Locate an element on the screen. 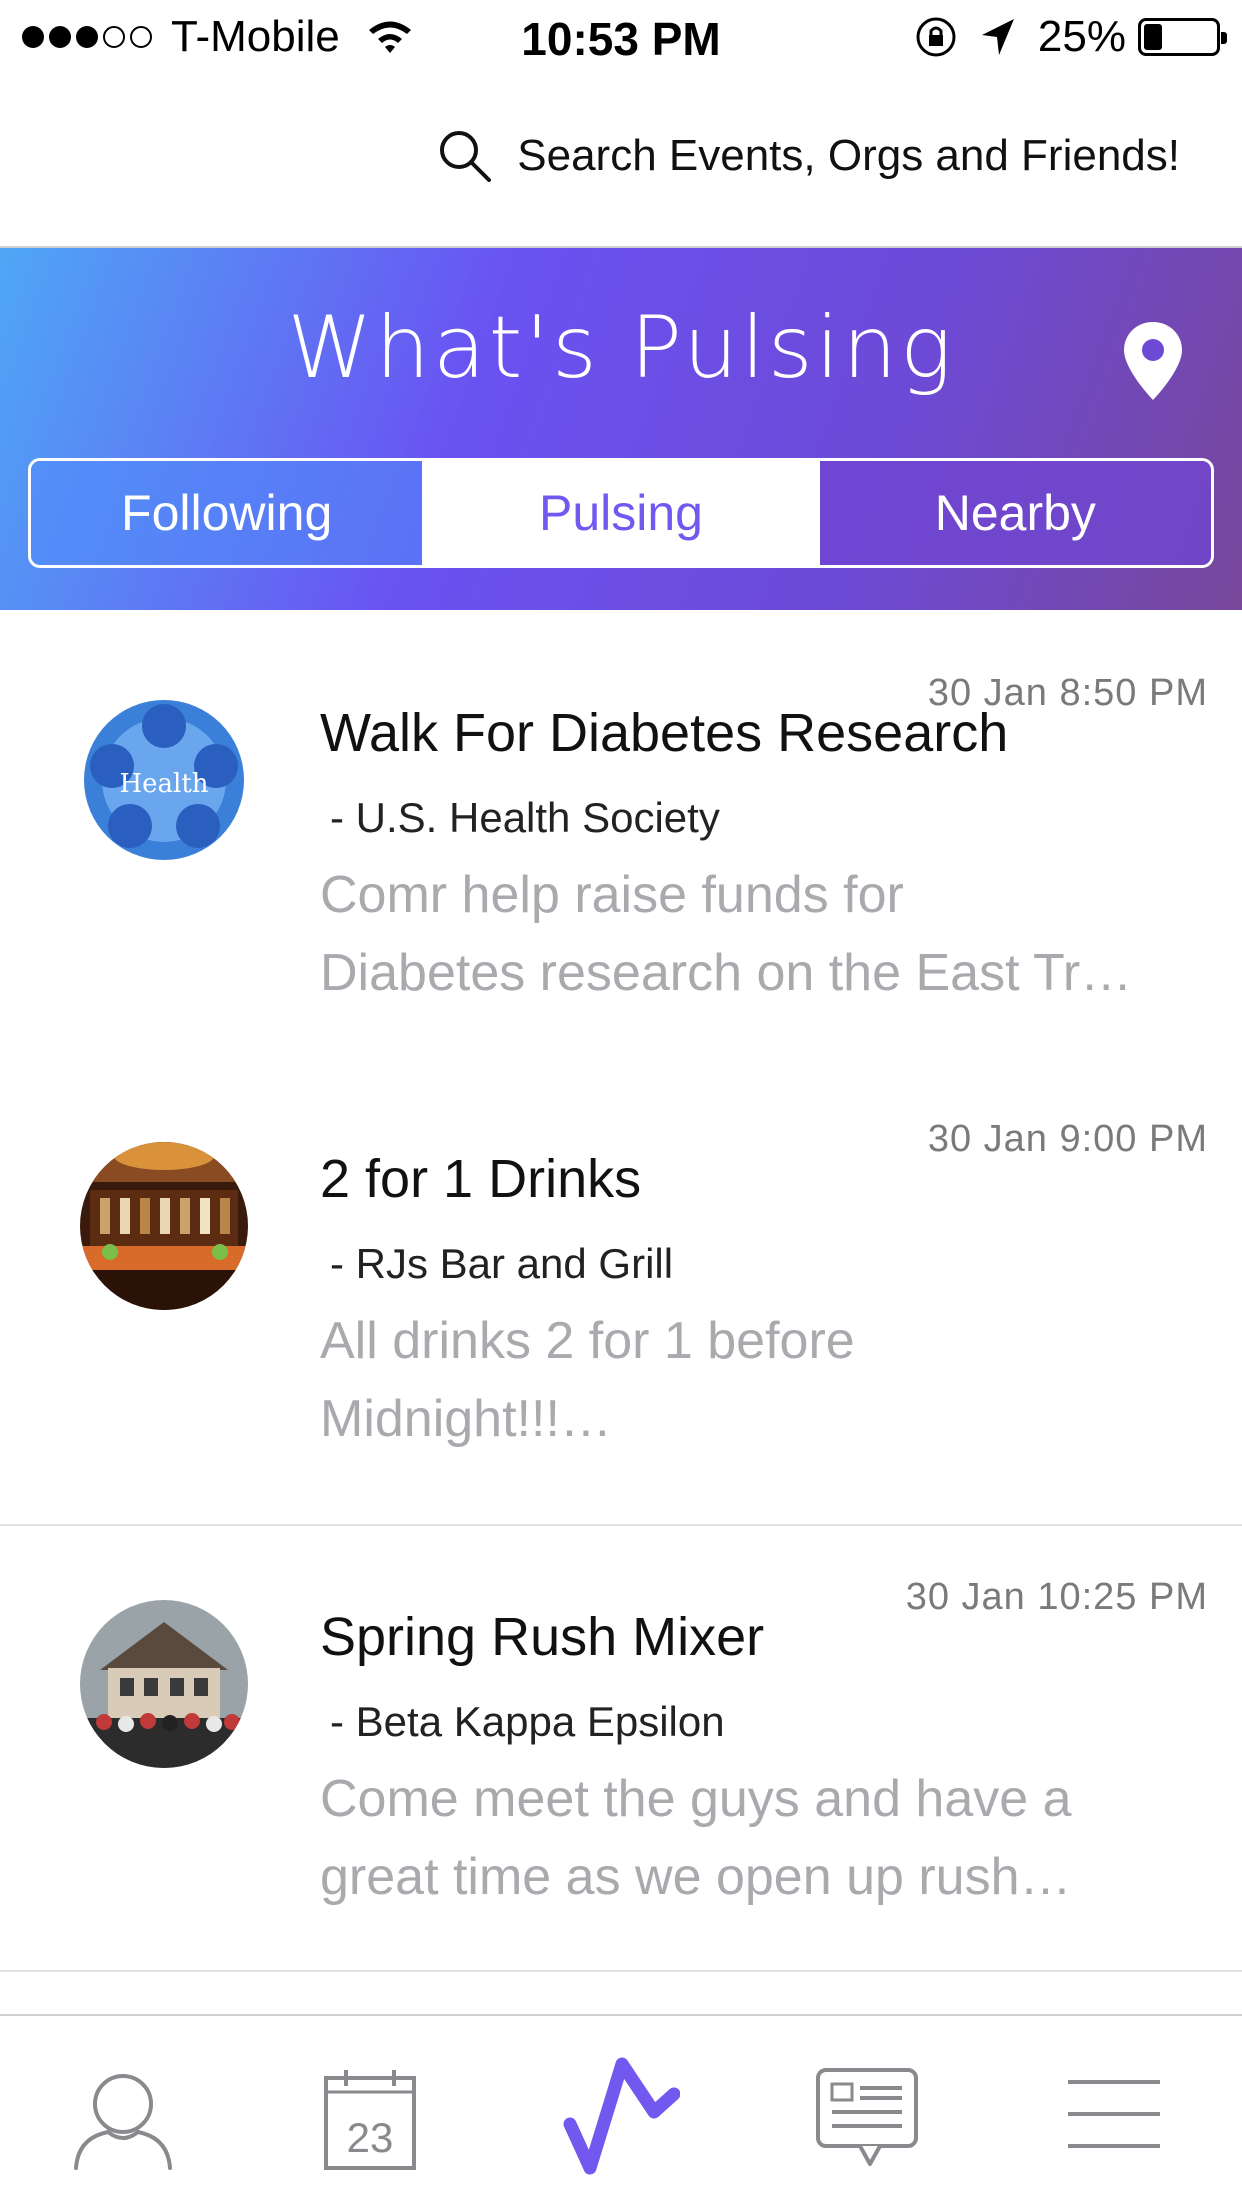 This screenshot has height=2208, width=1242. profile-icon is located at coordinates (123, 2119).